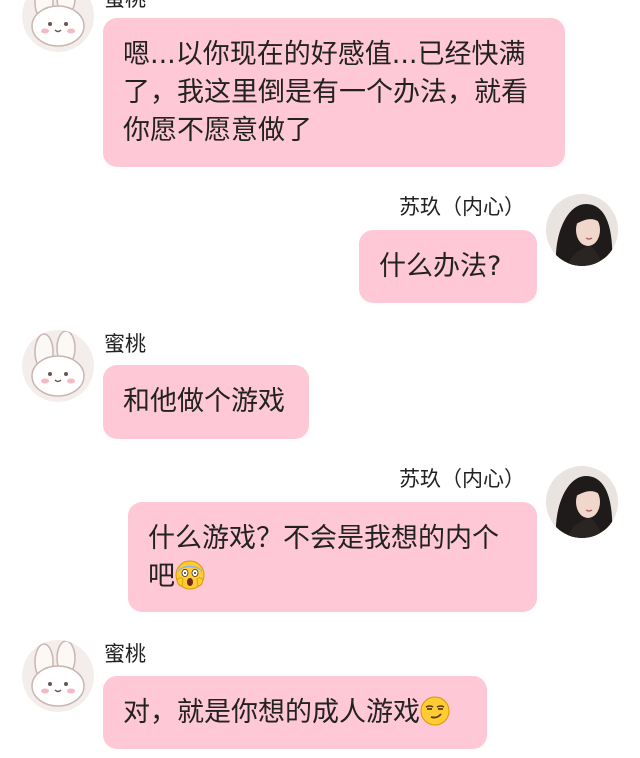 This screenshot has width=640, height=758. I want to click on message-text: 什么办法?, so click(440, 266).